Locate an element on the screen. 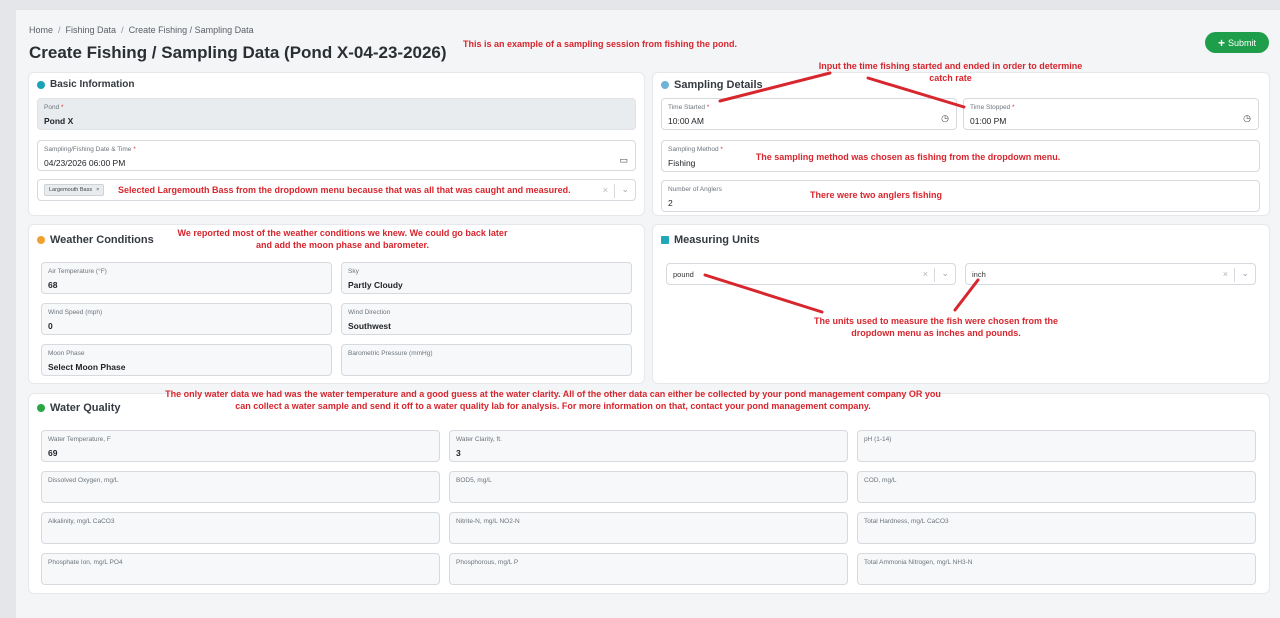 This screenshot has width=1280, height=618. top-bar is located at coordinates (640, 5).